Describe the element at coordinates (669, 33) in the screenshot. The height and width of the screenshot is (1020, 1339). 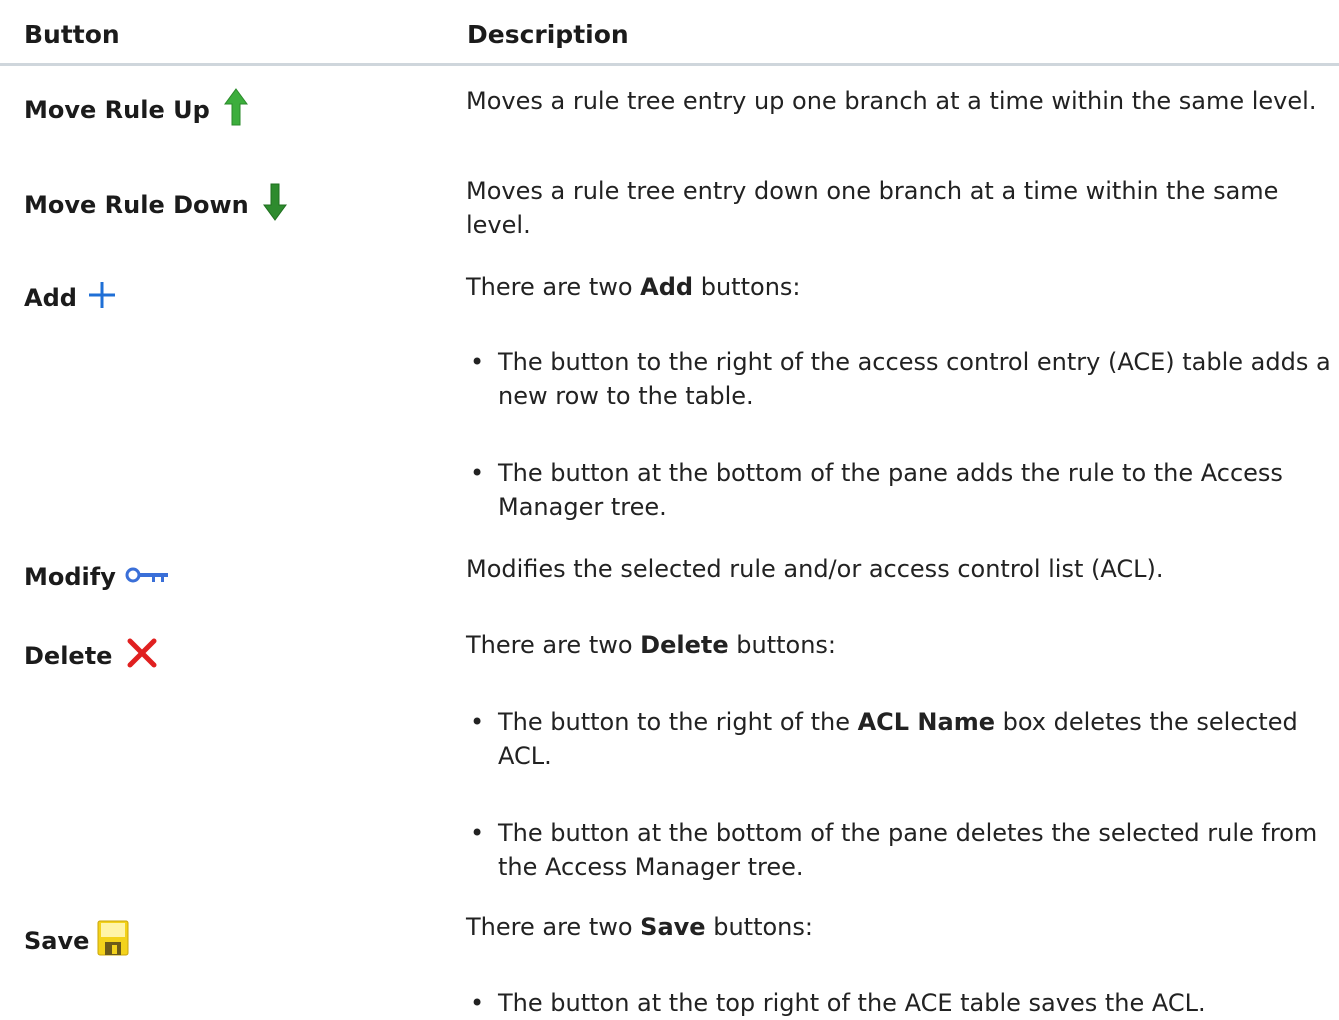
I see `table-header: Button Description` at that location.